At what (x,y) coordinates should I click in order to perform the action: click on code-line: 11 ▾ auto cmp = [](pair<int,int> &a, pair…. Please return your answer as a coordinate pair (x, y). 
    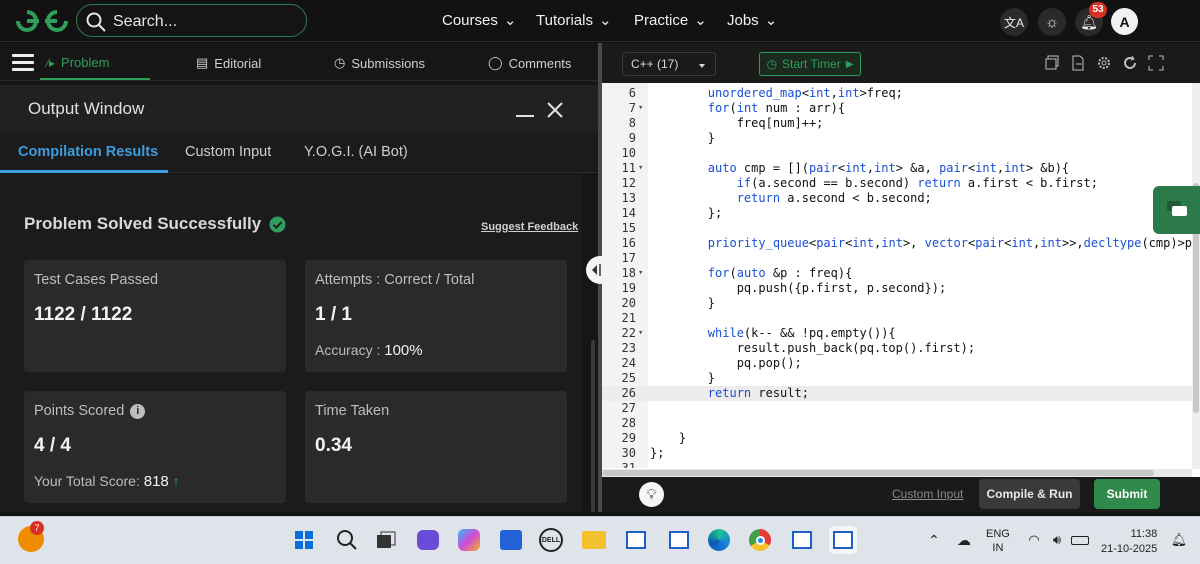
    Looking at the image, I should click on (897, 168).